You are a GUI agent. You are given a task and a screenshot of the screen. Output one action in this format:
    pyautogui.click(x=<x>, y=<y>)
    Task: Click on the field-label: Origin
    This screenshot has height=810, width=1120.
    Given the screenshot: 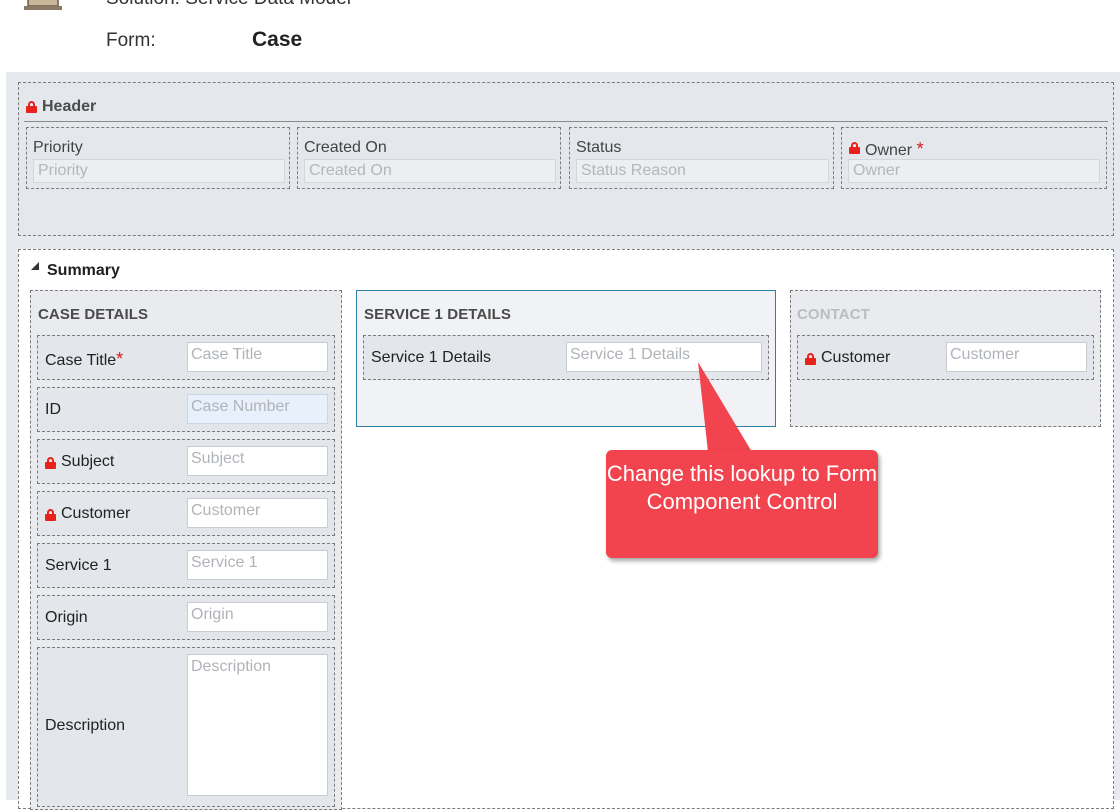 What is the action you would take?
    pyautogui.click(x=66, y=617)
    